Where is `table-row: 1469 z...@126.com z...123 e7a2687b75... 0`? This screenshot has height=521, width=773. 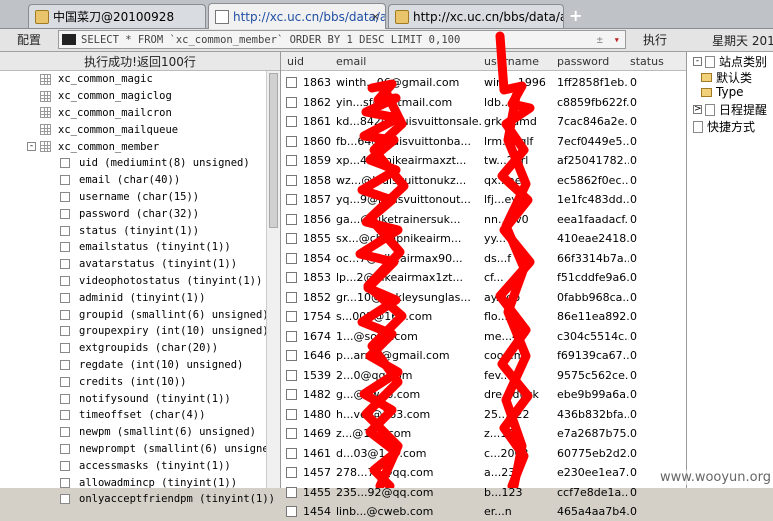
table-row: 1469 z...@126.com z...123 e7a2687b75... 0 is located at coordinates (483, 433).